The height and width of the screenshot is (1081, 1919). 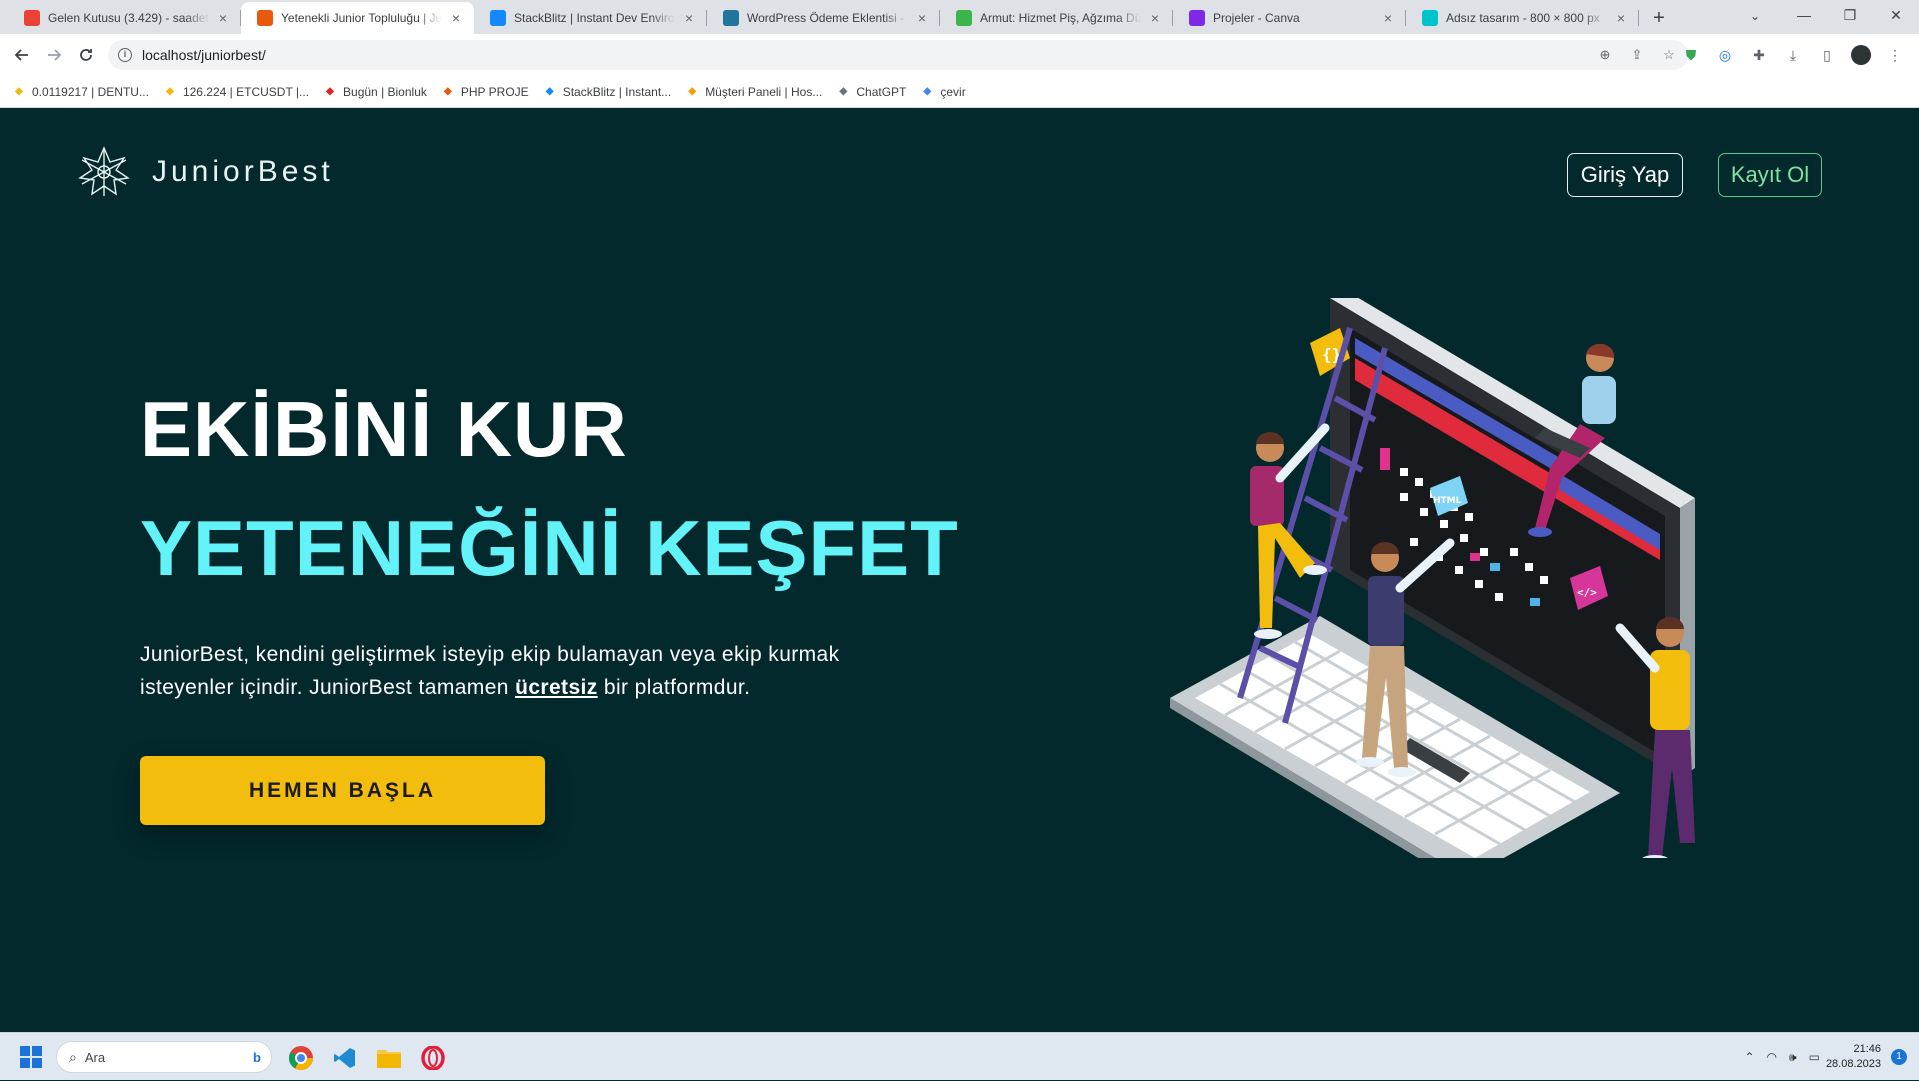 I want to click on system-tray: ⌃ ◠ 🕪 ▭ 21:46 28.08.2023 1, so click(x=1828, y=1057).